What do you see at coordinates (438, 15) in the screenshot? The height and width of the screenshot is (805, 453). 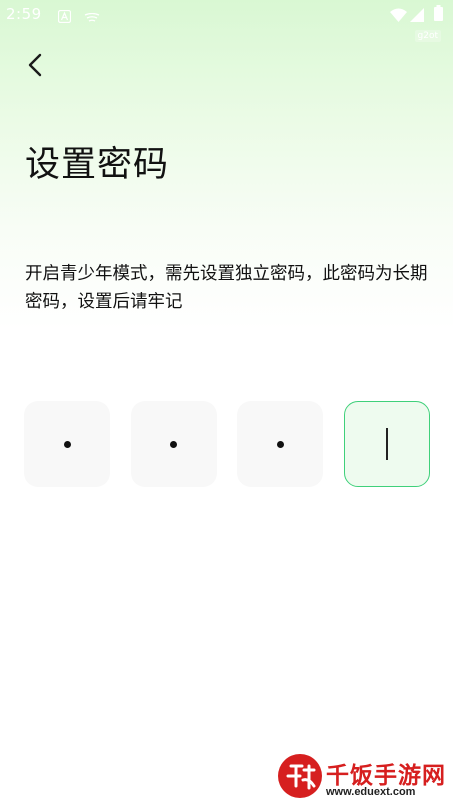 I see `battery-icon` at bounding box center [438, 15].